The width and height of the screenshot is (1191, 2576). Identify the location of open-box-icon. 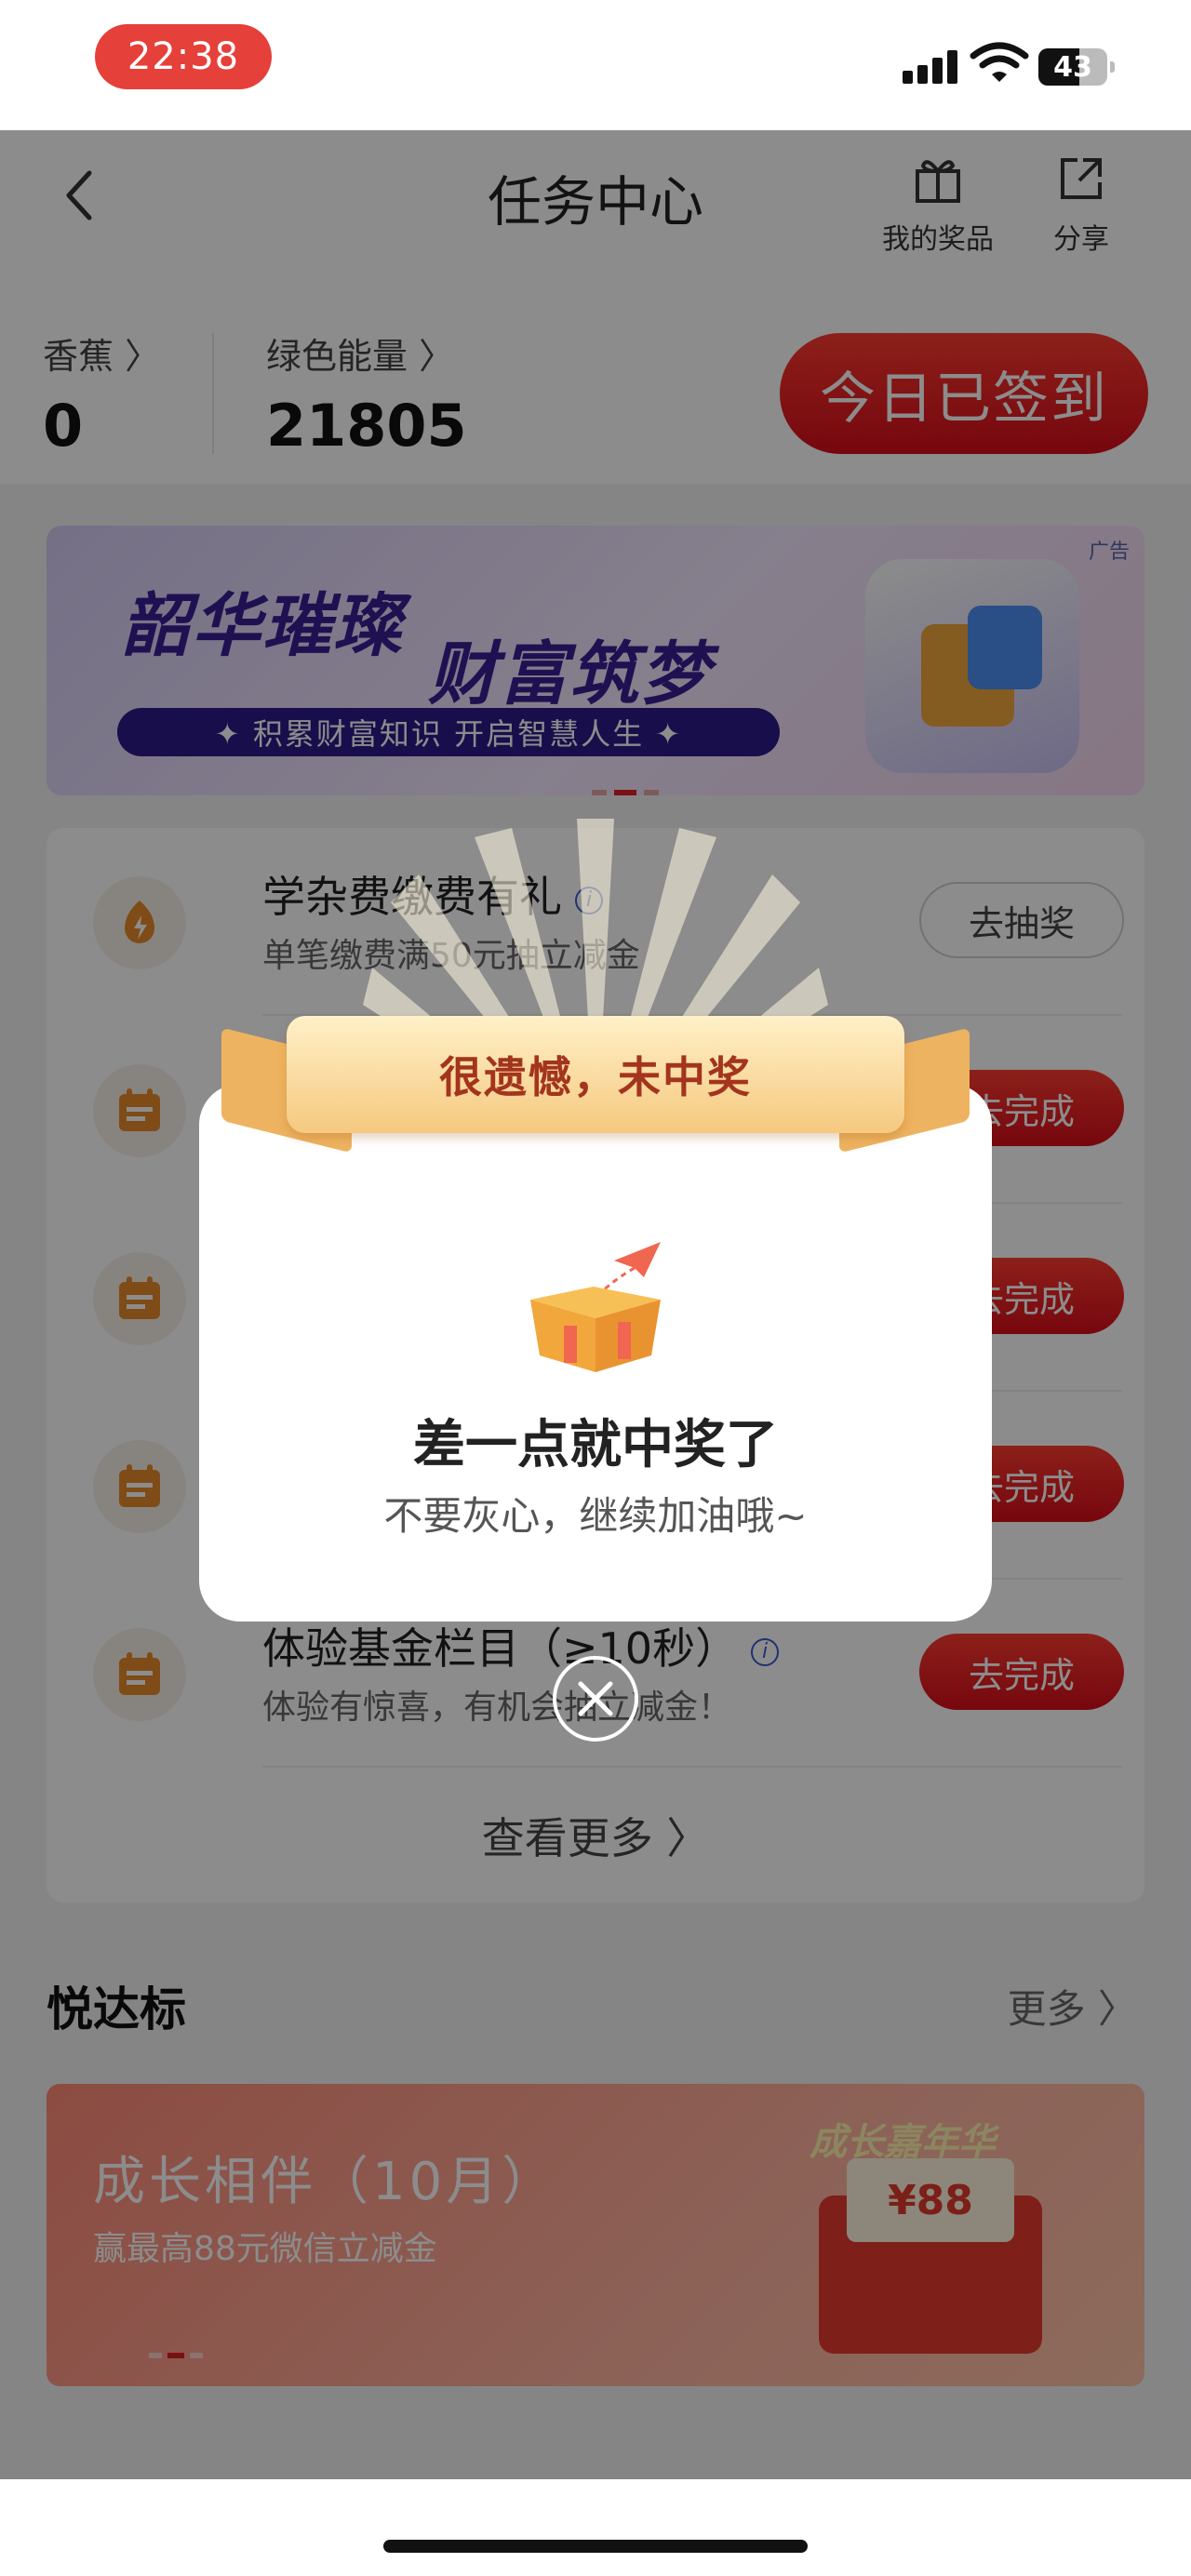
(595, 1307).